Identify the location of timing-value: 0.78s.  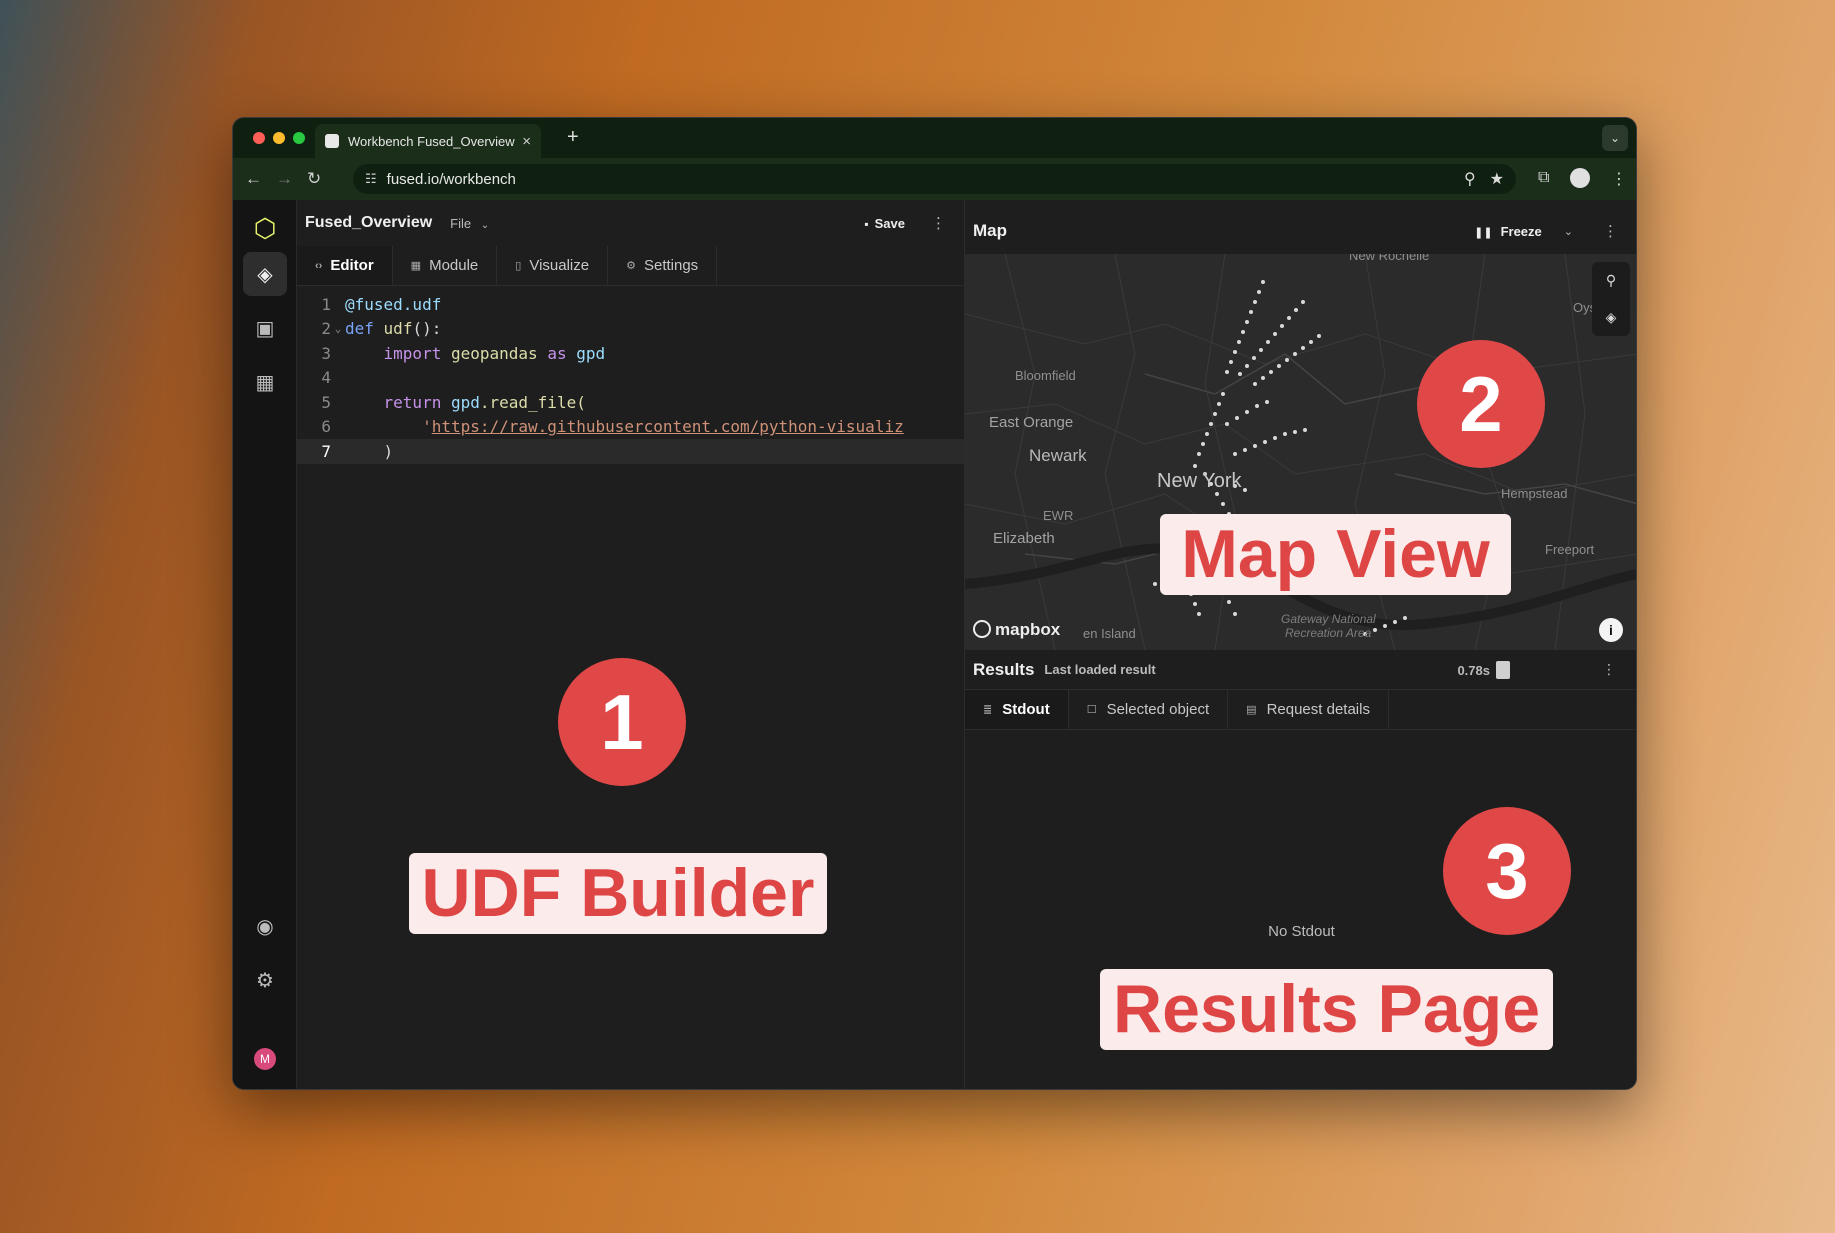
(1473, 670).